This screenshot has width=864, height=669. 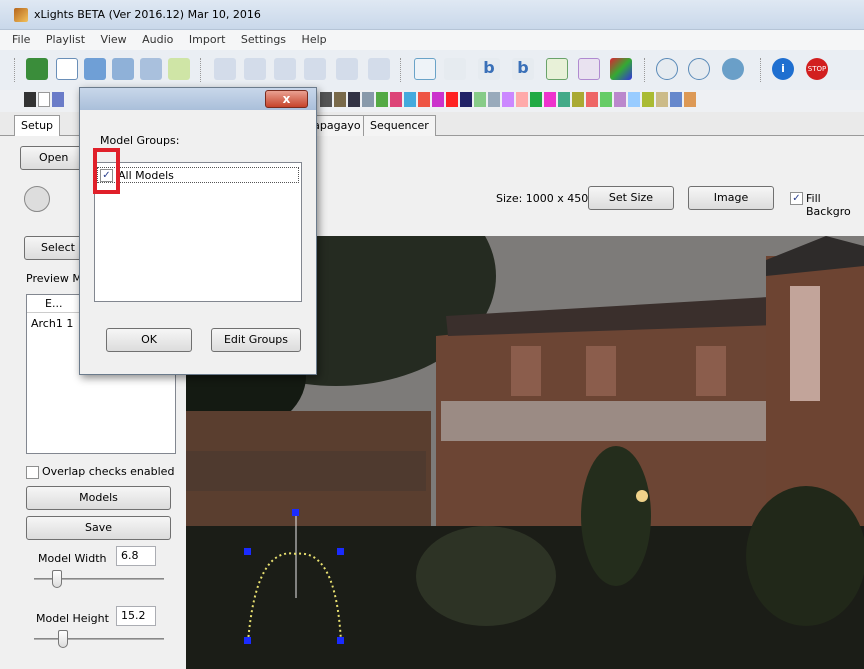 What do you see at coordinates (198, 99) in the screenshot?
I see `dialog-titlebar: x` at bounding box center [198, 99].